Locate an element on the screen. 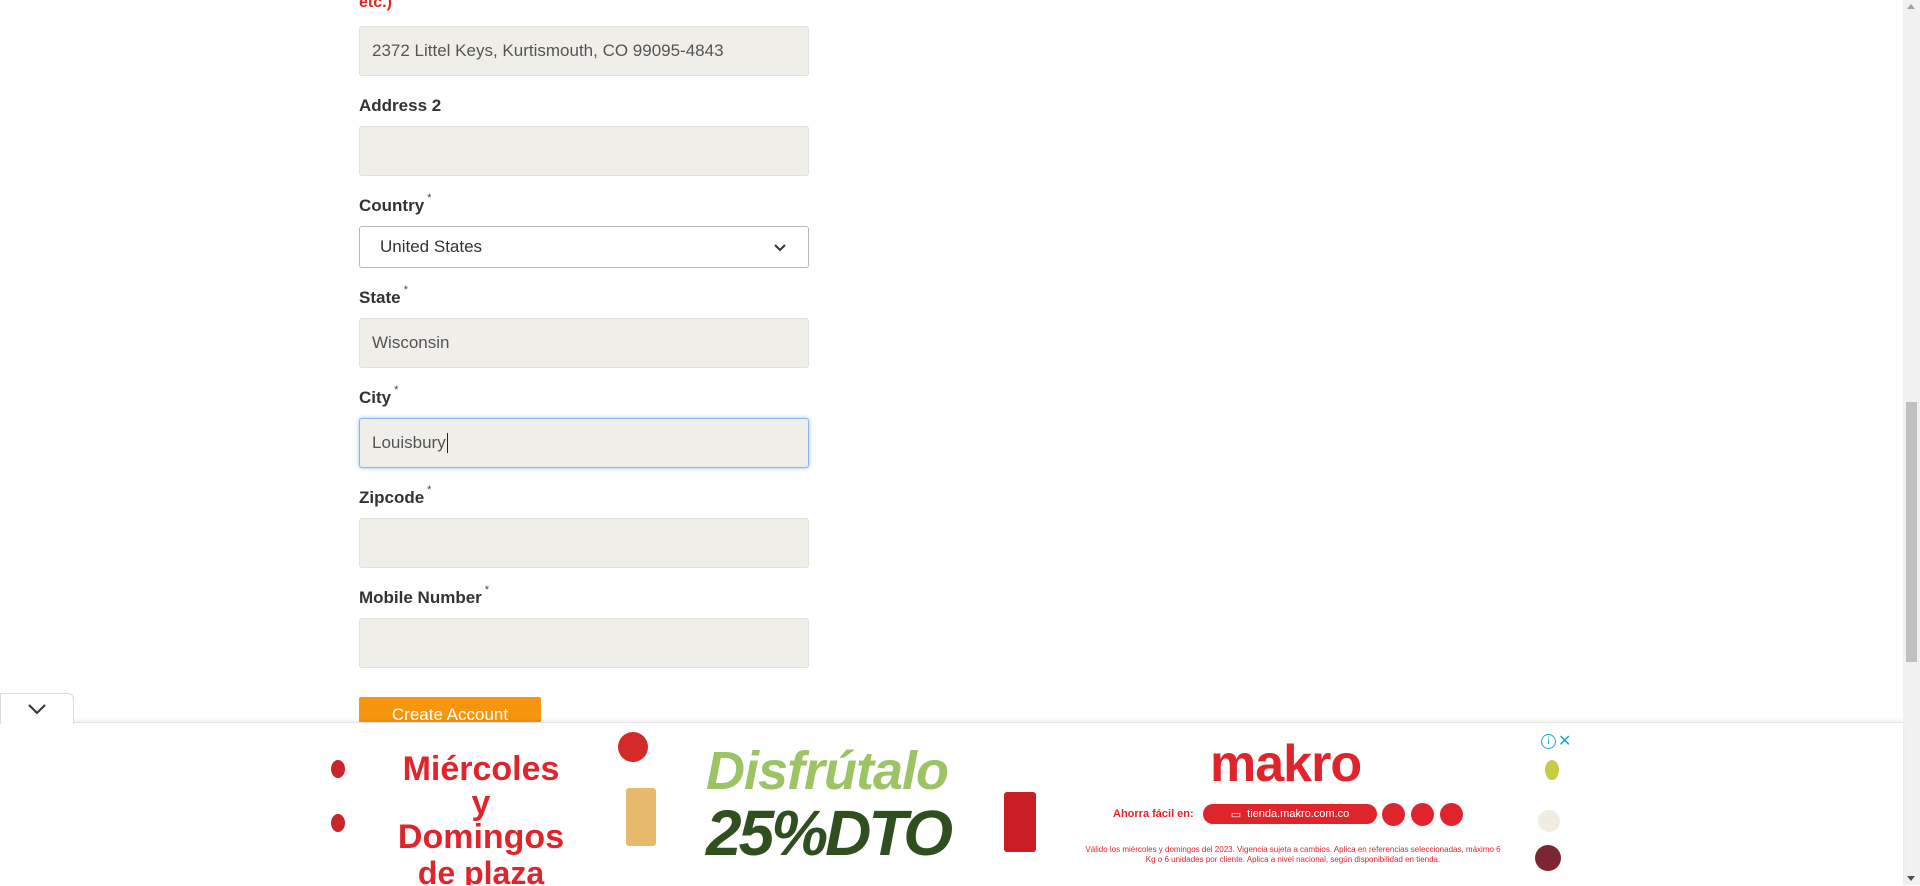 The height and width of the screenshot is (886, 1920). field-label-address-note: etc.) is located at coordinates (375, 5).